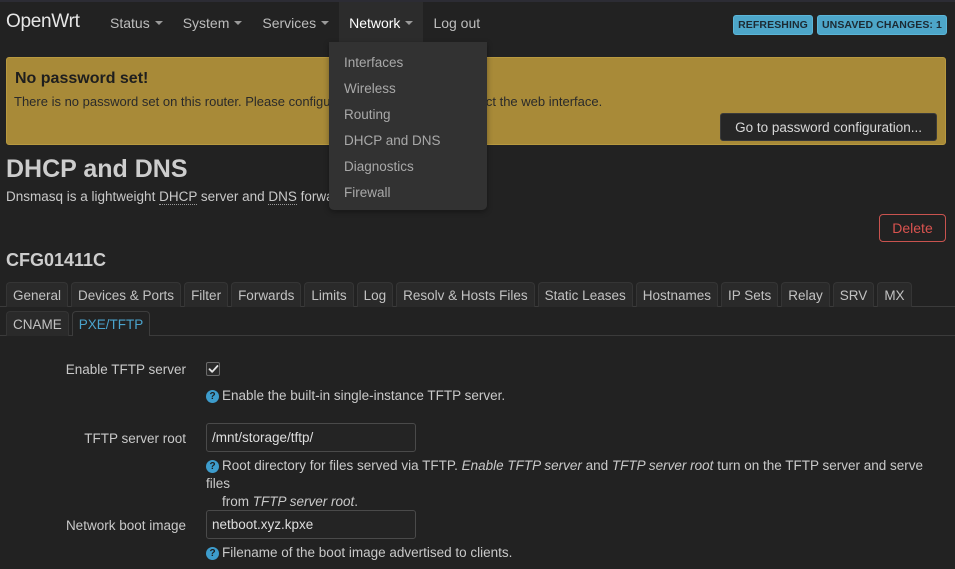  Describe the element at coordinates (97, 169) in the screenshot. I see `page-title: DHCP and DNS` at that location.